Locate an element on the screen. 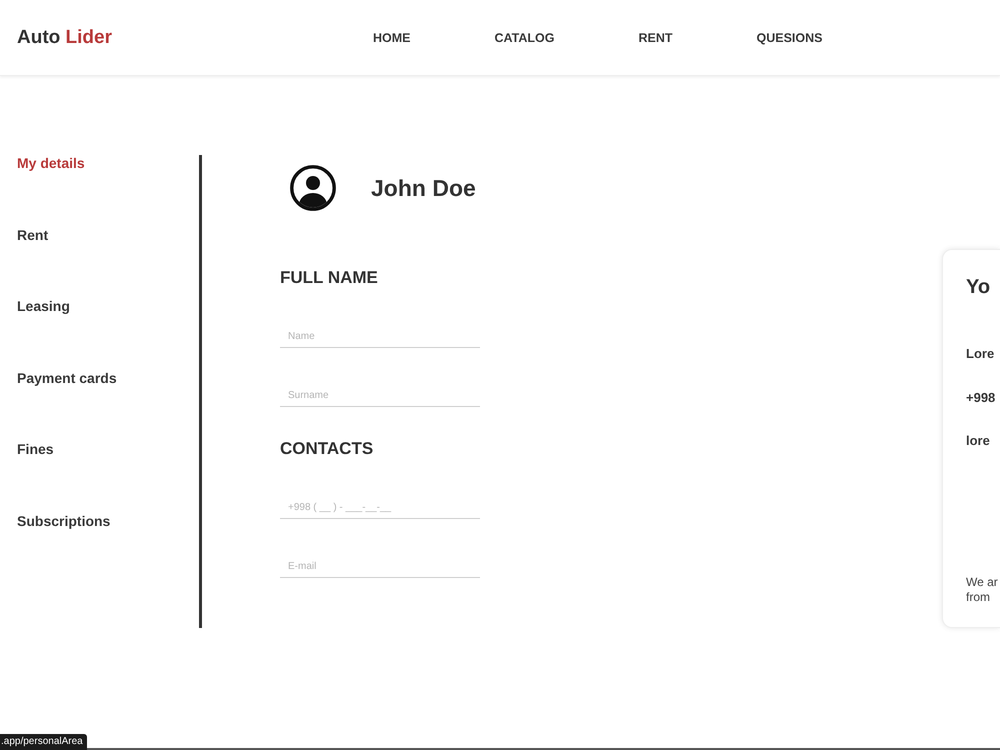 The width and height of the screenshot is (1000, 750). card-title: Yo is located at coordinates (978, 287).